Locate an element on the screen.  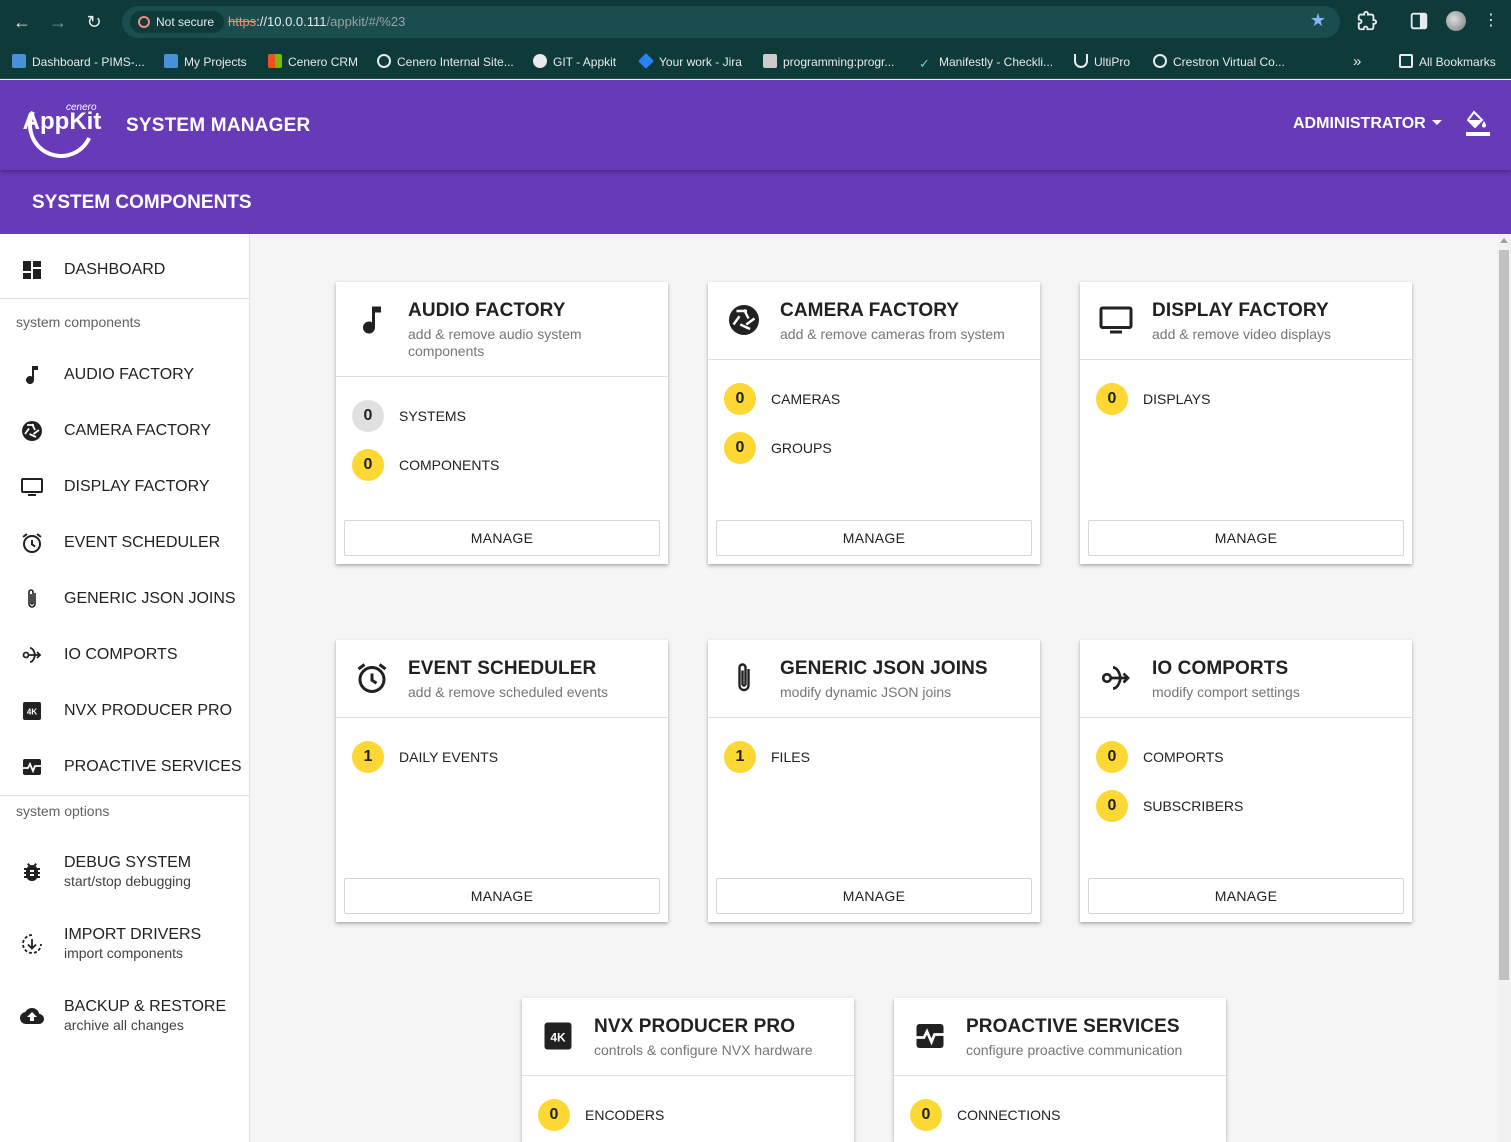
sidebar-item-label: IMPORT DRIVERS is located at coordinates (133, 934).